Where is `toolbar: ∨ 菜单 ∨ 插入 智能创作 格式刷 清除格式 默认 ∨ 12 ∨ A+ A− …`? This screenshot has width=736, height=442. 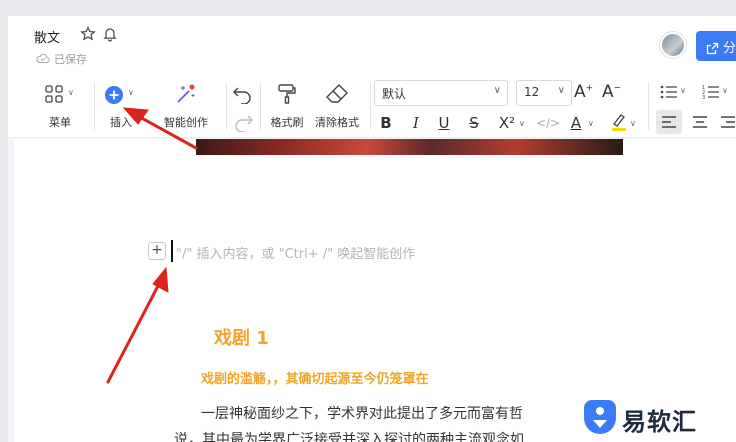 toolbar: ∨ 菜单 ∨ 插入 智能创作 格式刷 清除格式 默认 ∨ 12 ∨ A+ A− … is located at coordinates (372, 106).